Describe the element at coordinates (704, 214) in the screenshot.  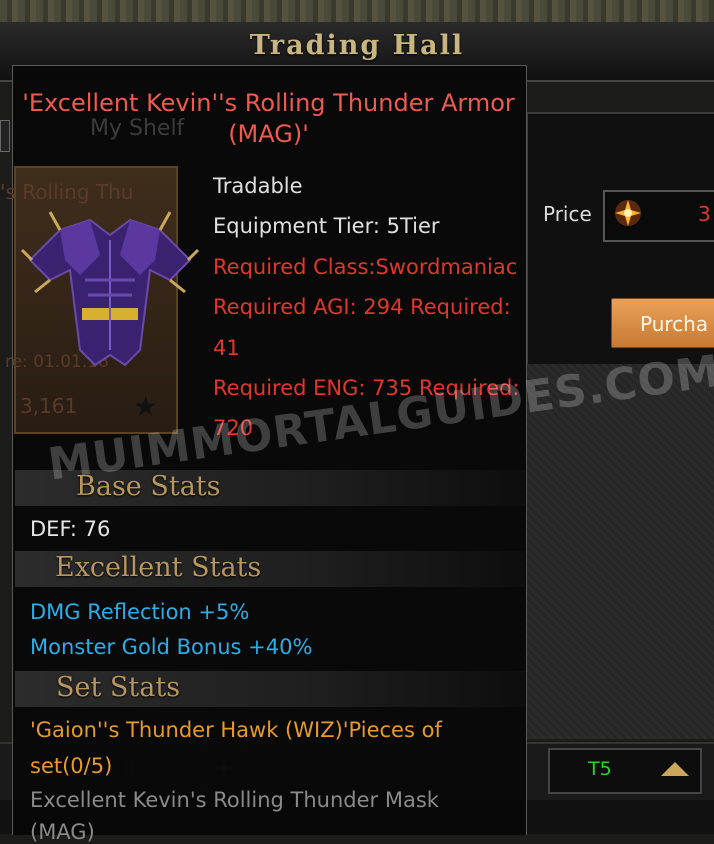
I see `price-value: 3` at that location.